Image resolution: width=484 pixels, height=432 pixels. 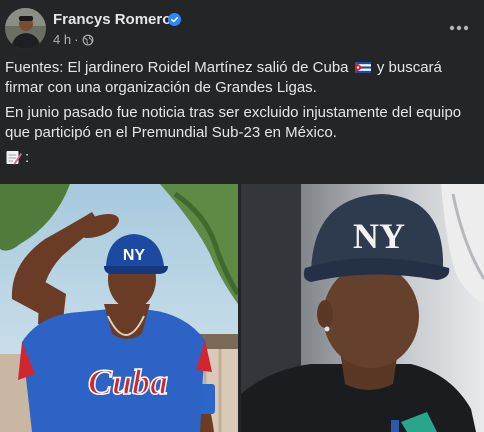 What do you see at coordinates (379, 236) in the screenshot?
I see `cap-logo-2: NY` at bounding box center [379, 236].